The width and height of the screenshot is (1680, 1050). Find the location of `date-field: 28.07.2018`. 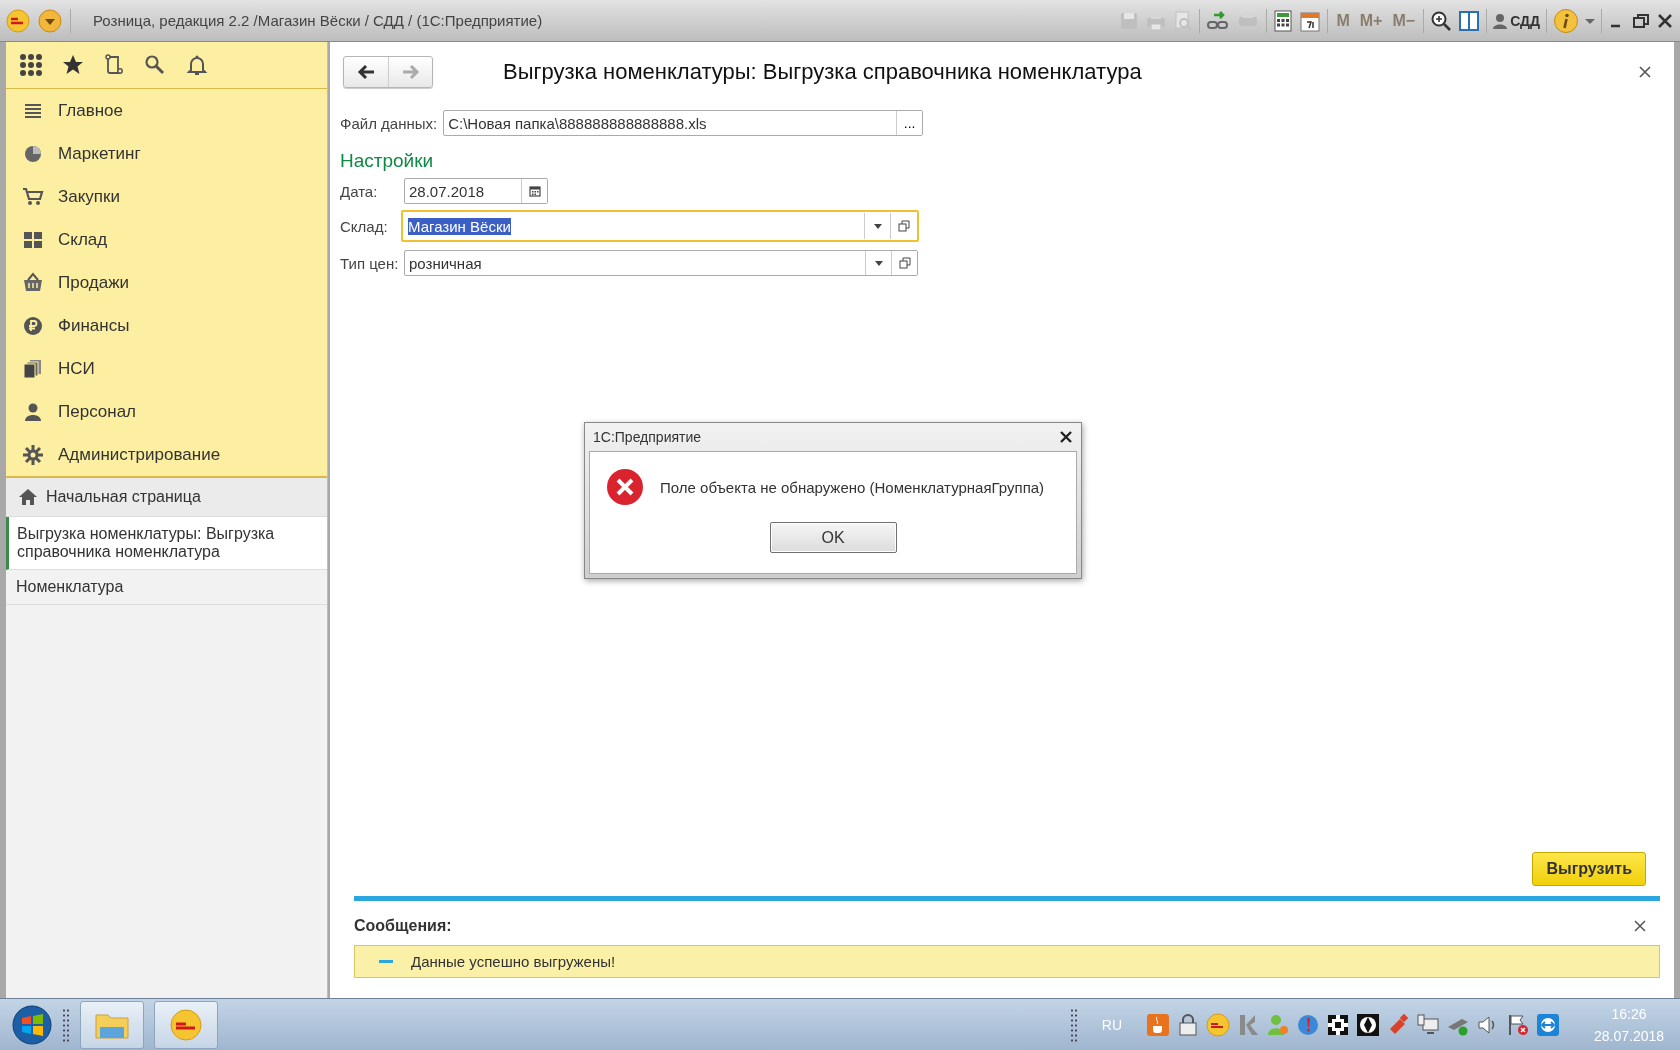

date-field: 28.07.2018 is located at coordinates (476, 191).